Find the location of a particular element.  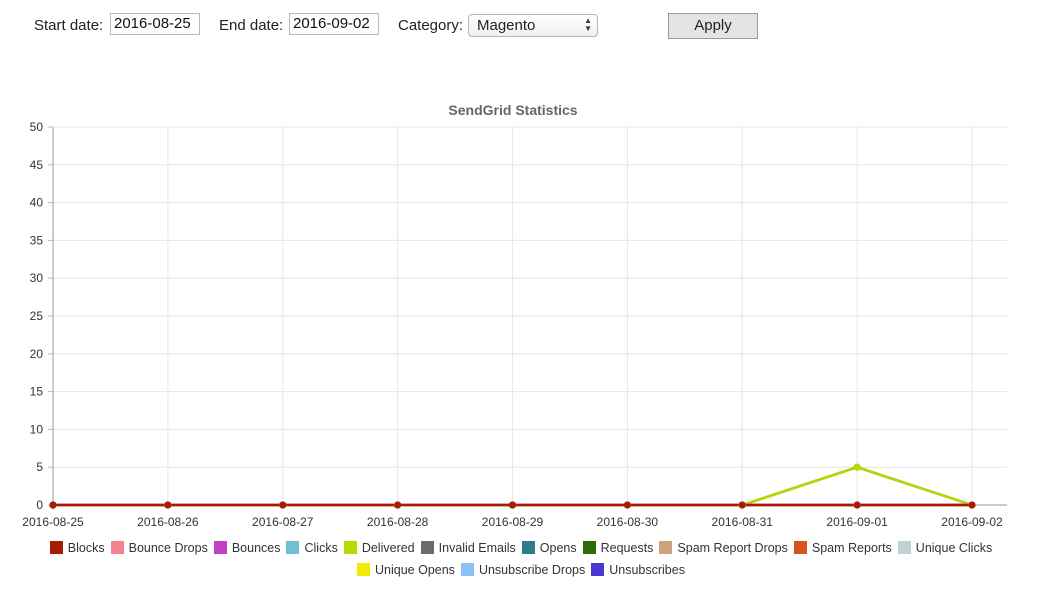

x-tick-label: 2016-08-28 is located at coordinates (398, 522).